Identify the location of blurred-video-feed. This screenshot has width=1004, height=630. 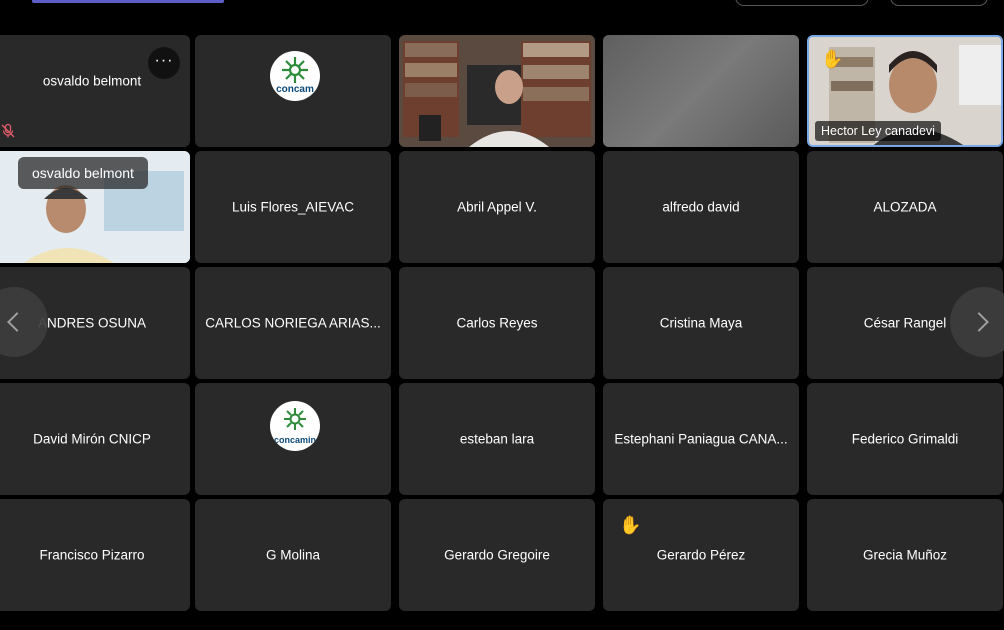
(701, 91).